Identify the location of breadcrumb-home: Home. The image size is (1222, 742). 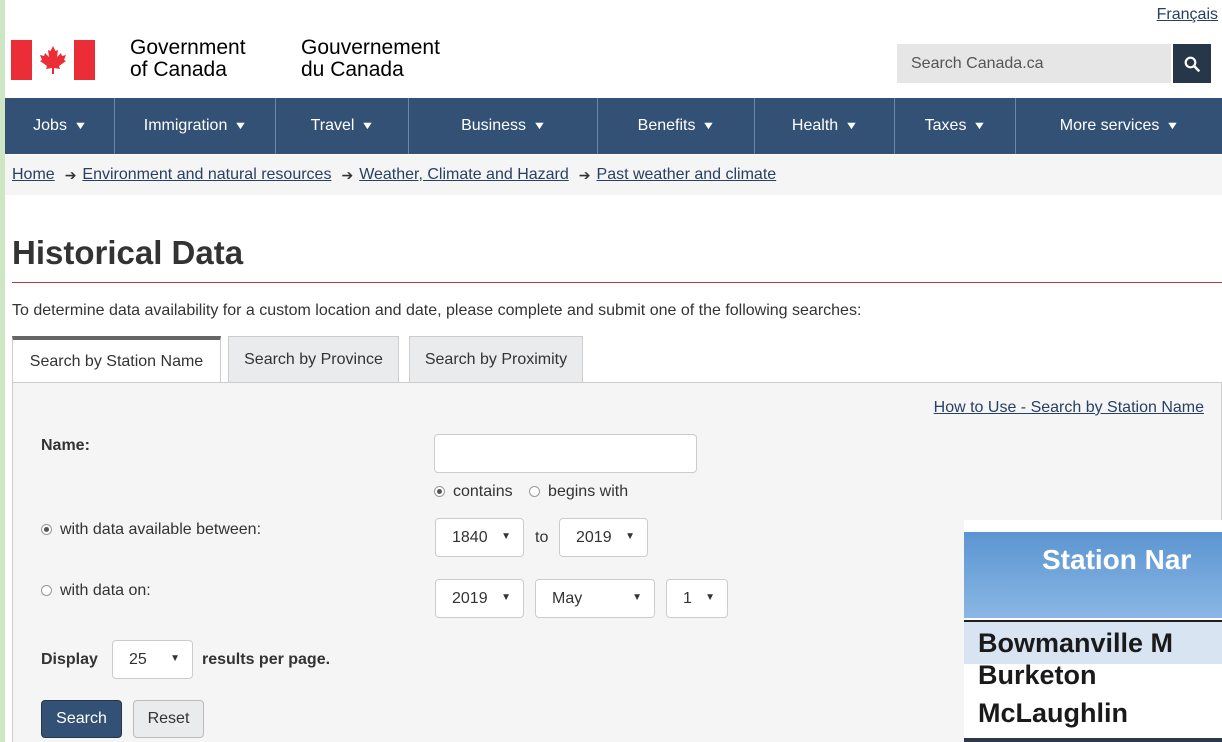
(33, 175).